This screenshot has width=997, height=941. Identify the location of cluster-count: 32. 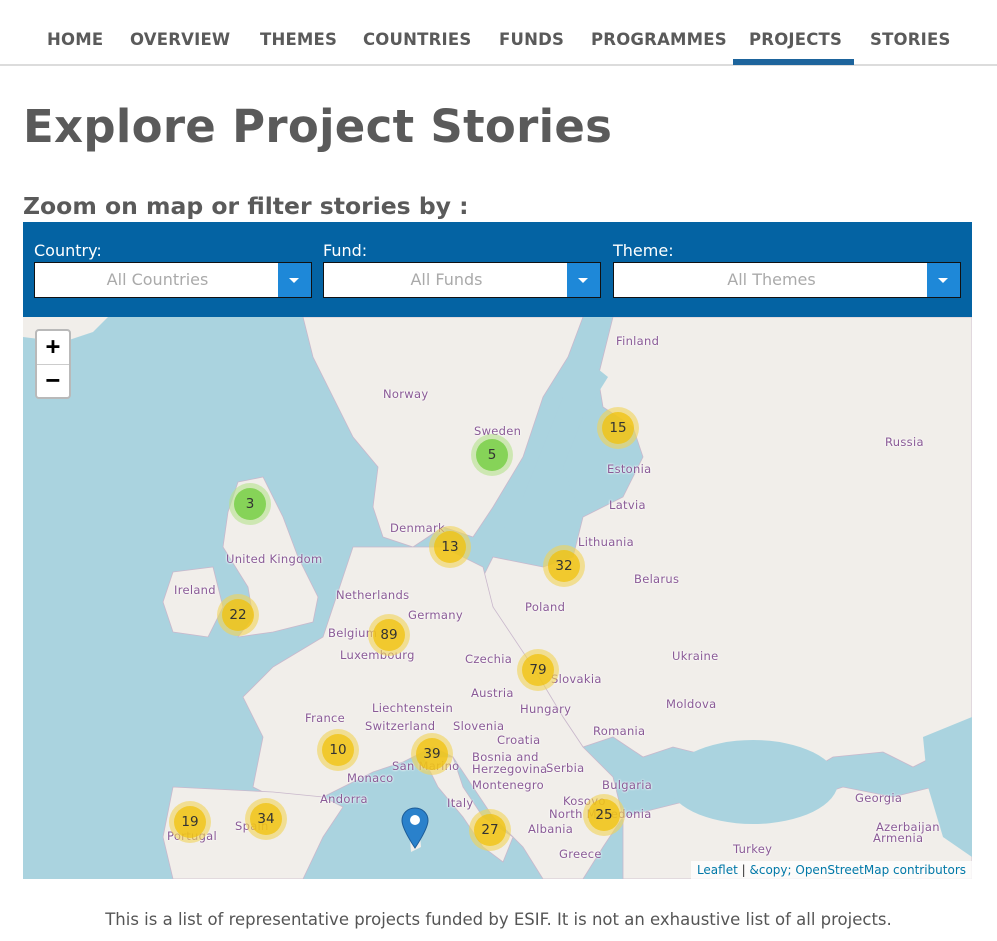
(564, 566).